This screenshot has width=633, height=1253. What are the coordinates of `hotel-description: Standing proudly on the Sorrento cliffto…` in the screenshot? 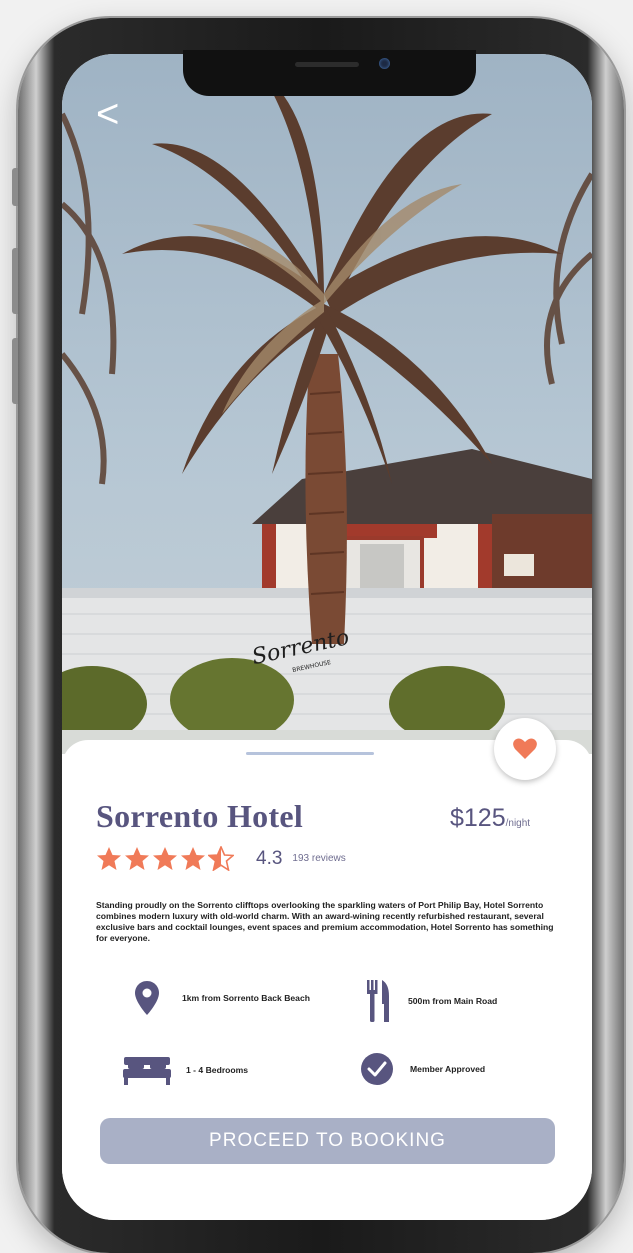 It's located at (325, 921).